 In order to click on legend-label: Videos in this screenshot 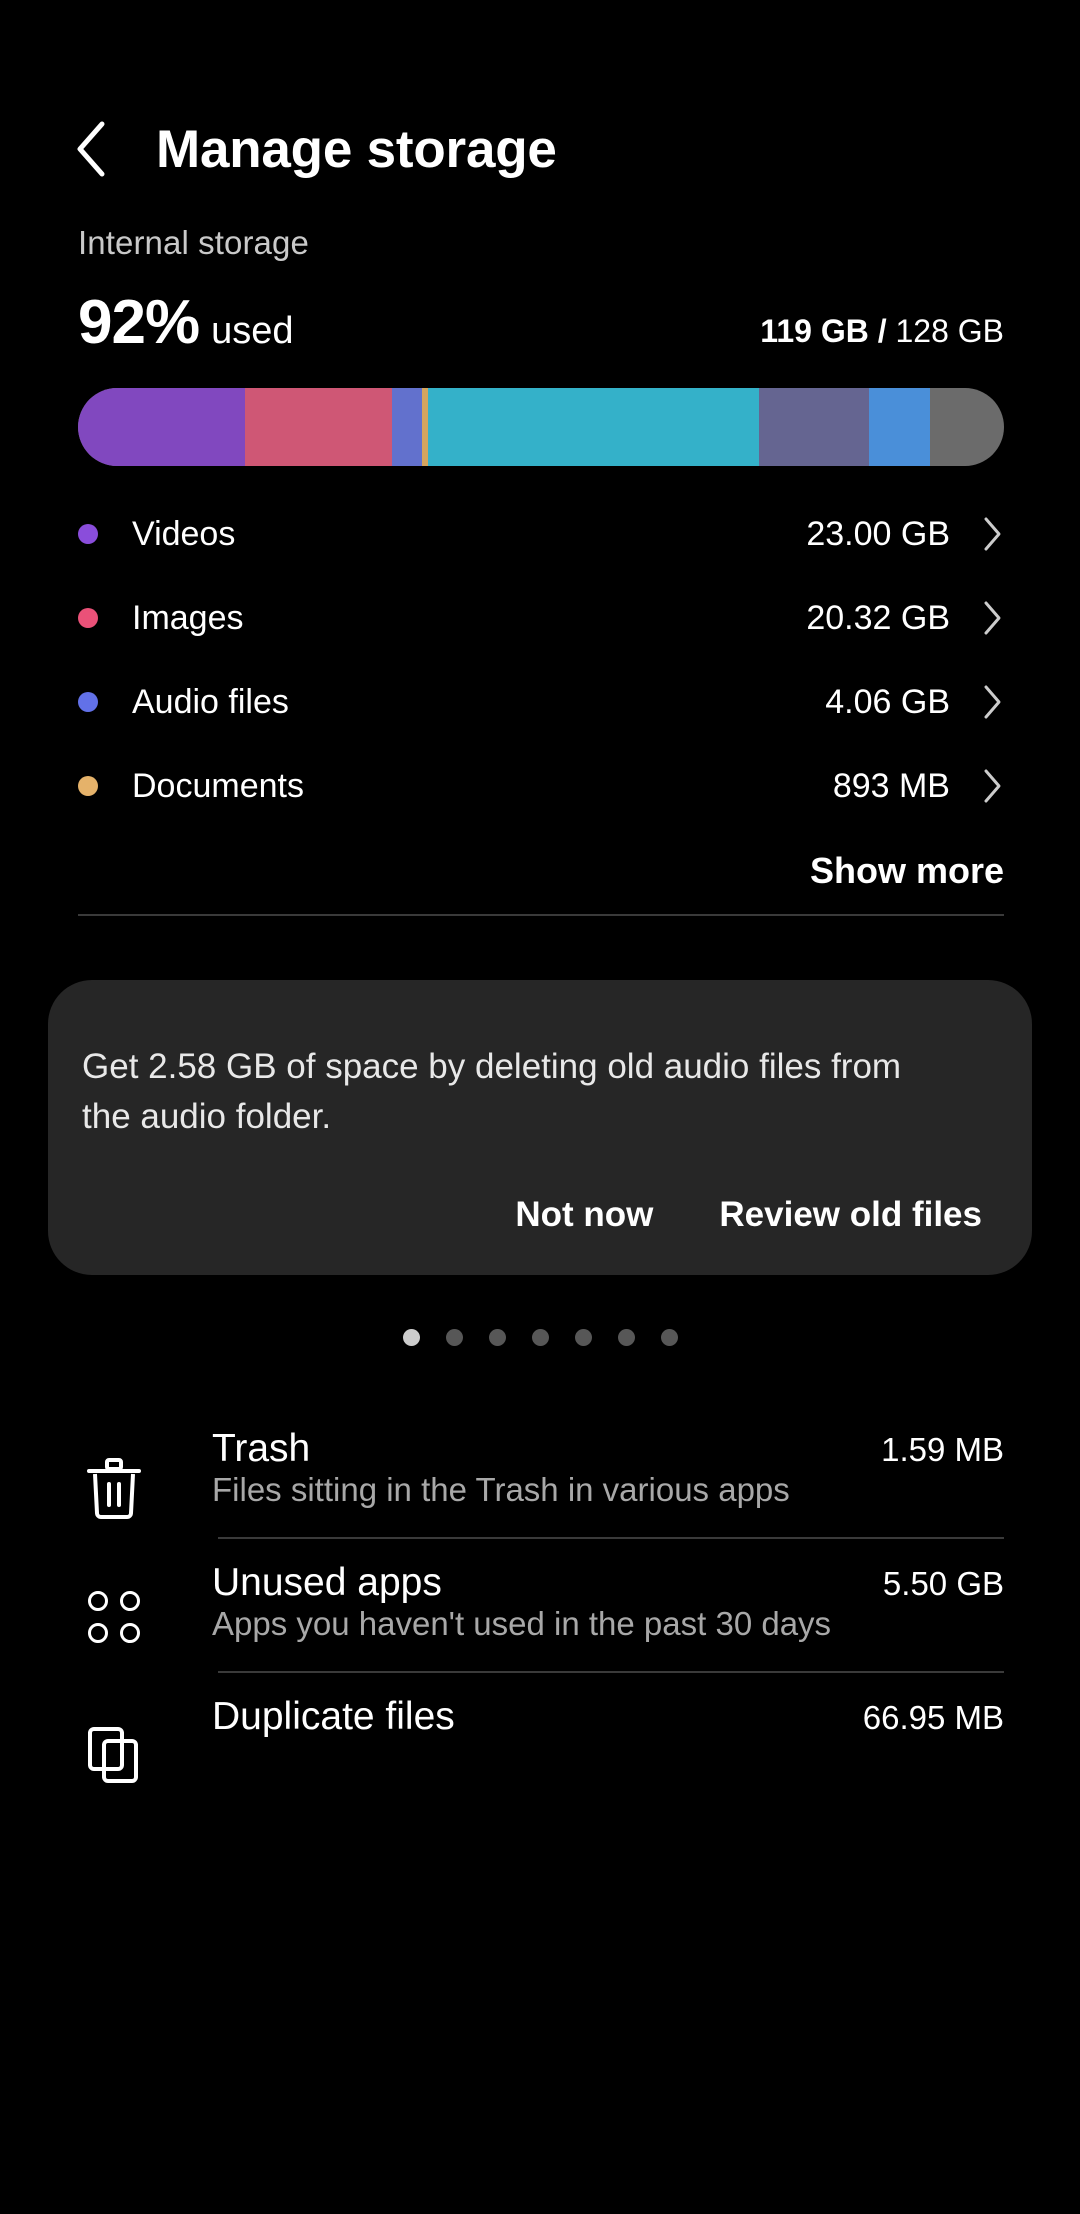, I will do `click(184, 533)`.